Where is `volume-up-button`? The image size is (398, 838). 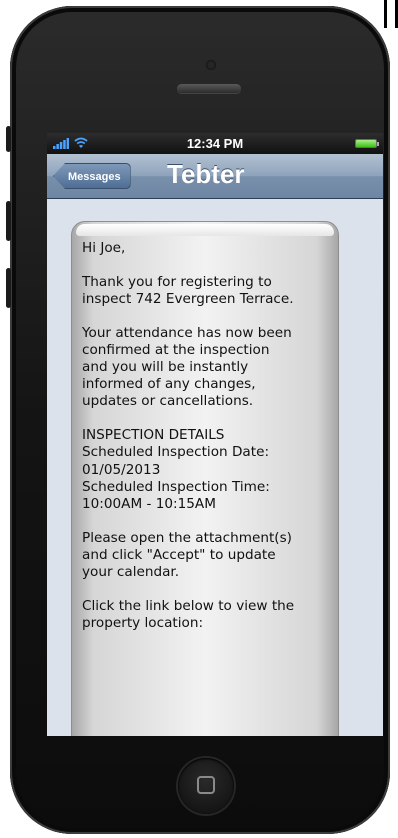 volume-up-button is located at coordinates (8, 221).